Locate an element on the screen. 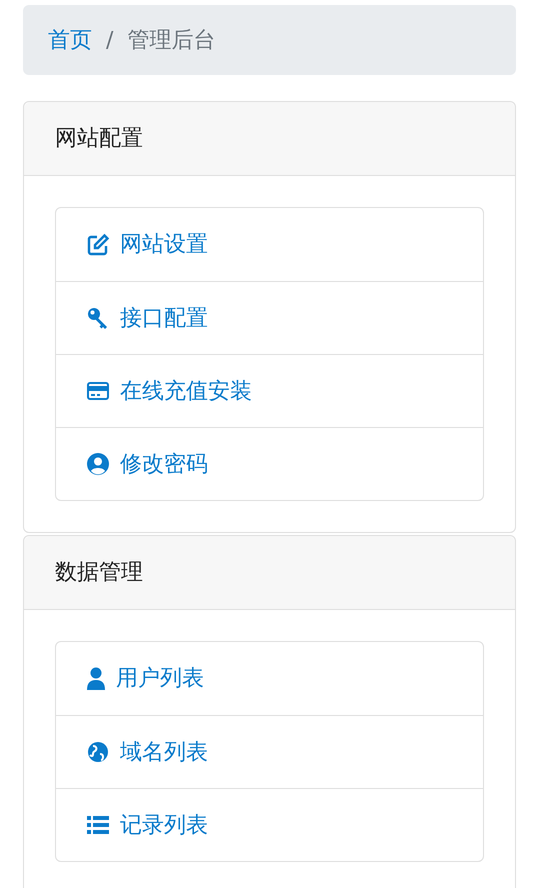 This screenshot has height=888, width=539. user-circle-icon is located at coordinates (98, 464).